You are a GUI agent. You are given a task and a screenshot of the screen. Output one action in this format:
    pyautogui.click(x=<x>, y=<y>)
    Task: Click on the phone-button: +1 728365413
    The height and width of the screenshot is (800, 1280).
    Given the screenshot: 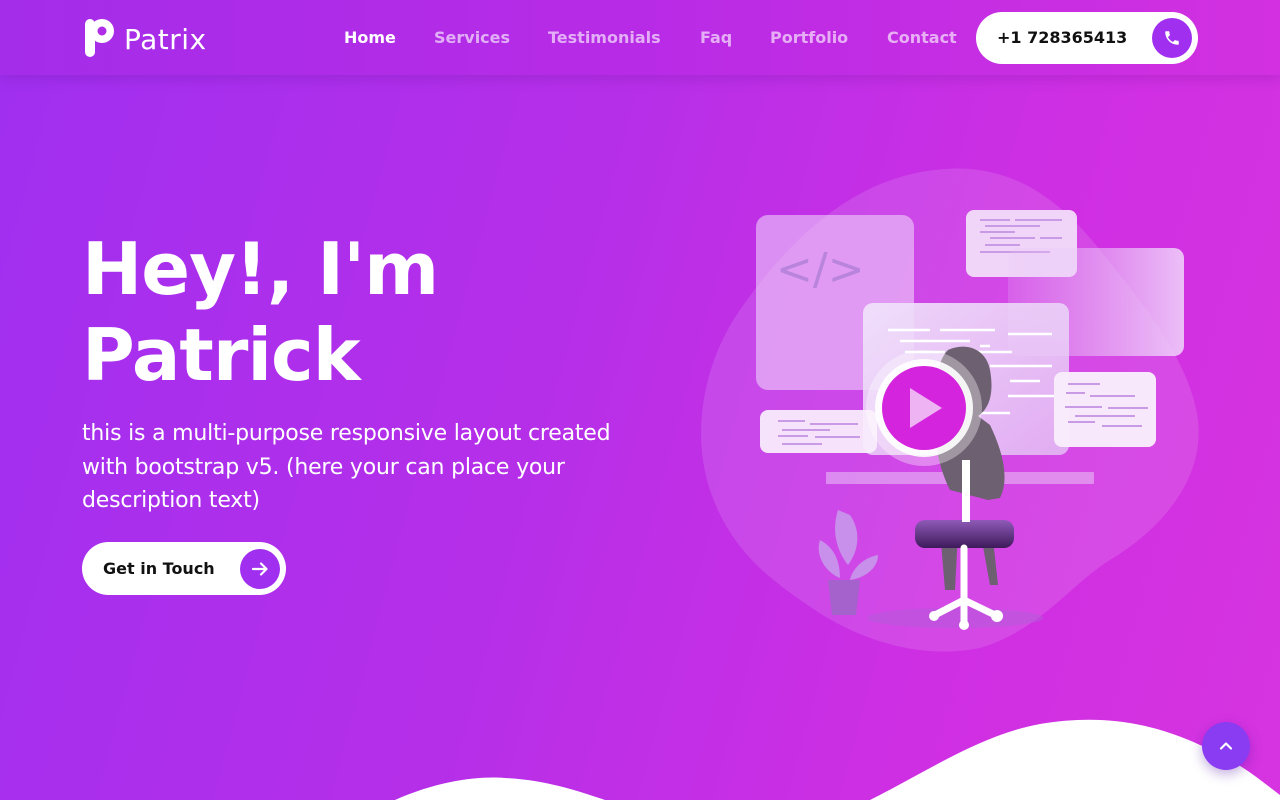 What is the action you would take?
    pyautogui.click(x=1087, y=38)
    